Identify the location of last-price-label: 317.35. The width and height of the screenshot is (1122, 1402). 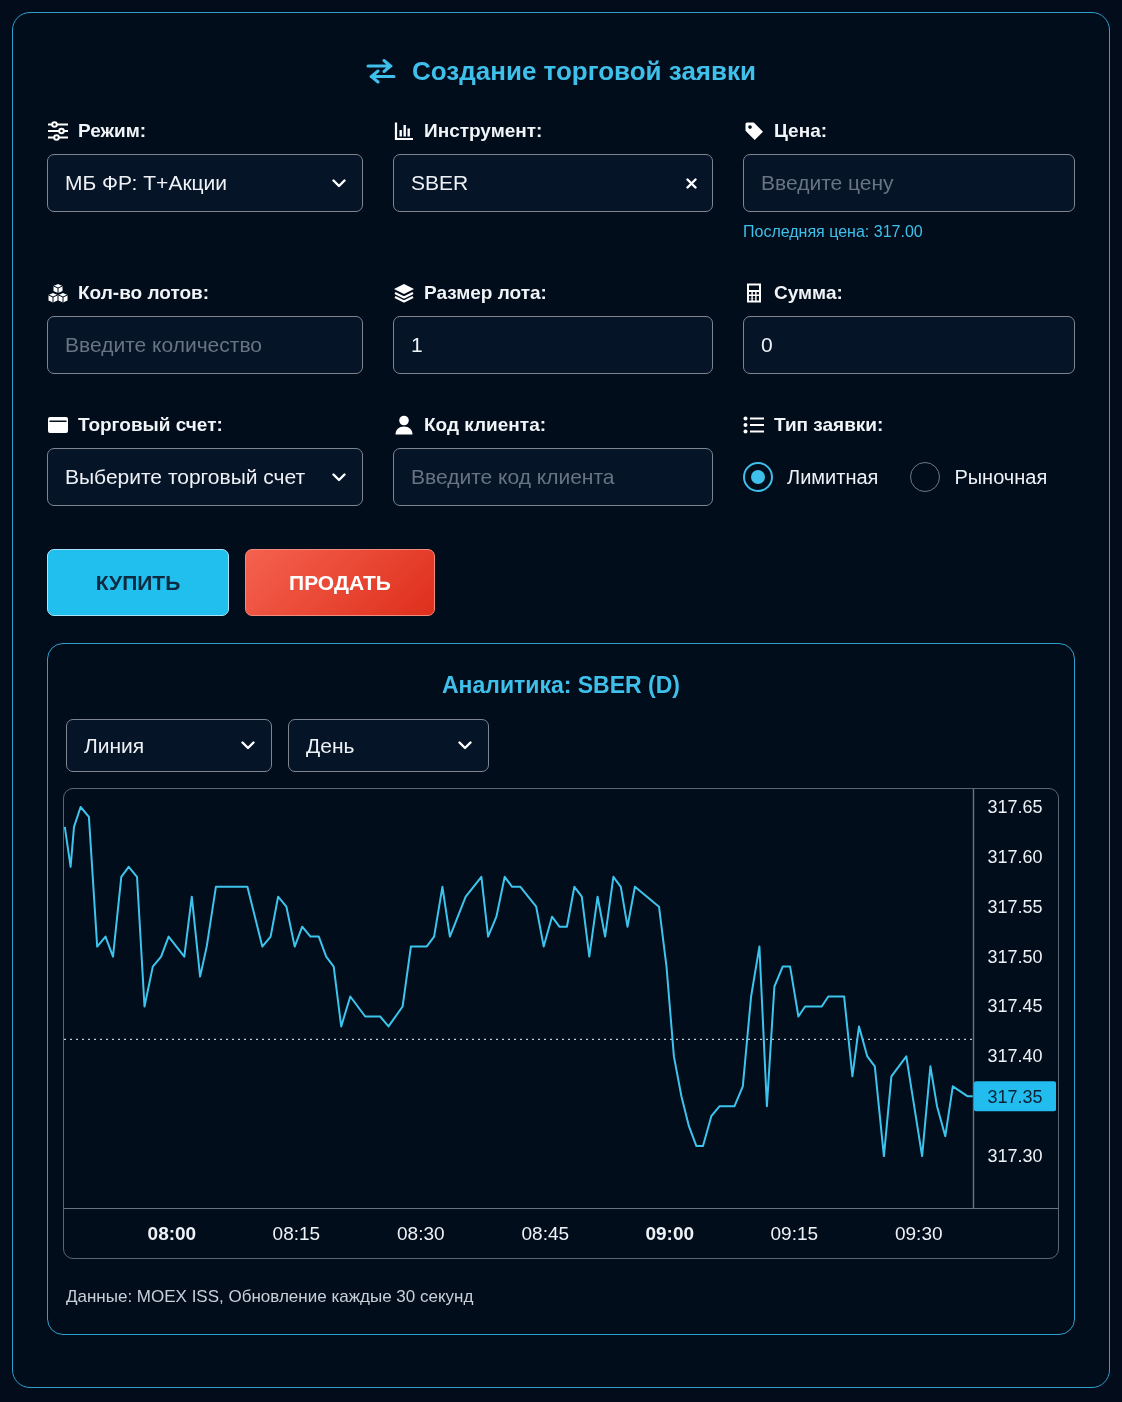
(1015, 1096).